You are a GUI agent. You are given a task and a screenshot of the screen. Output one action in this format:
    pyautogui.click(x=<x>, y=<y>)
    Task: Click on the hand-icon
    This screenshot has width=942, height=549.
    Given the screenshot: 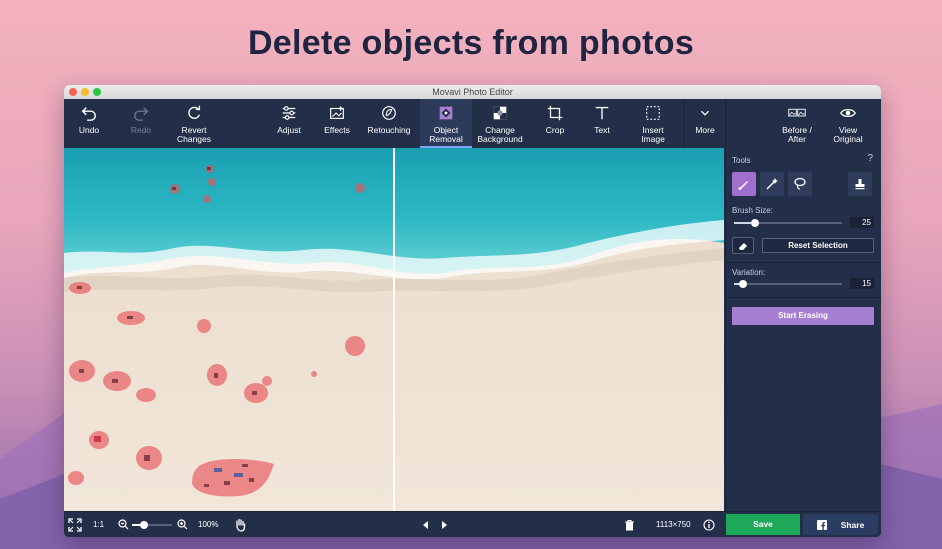 What is the action you would take?
    pyautogui.click(x=241, y=525)
    